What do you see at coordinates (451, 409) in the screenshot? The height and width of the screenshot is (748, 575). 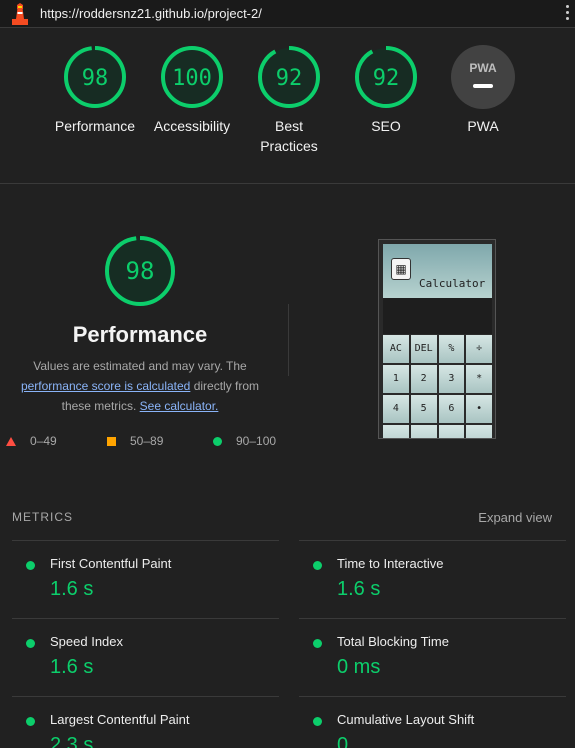 I see `calculator-key: 6` at bounding box center [451, 409].